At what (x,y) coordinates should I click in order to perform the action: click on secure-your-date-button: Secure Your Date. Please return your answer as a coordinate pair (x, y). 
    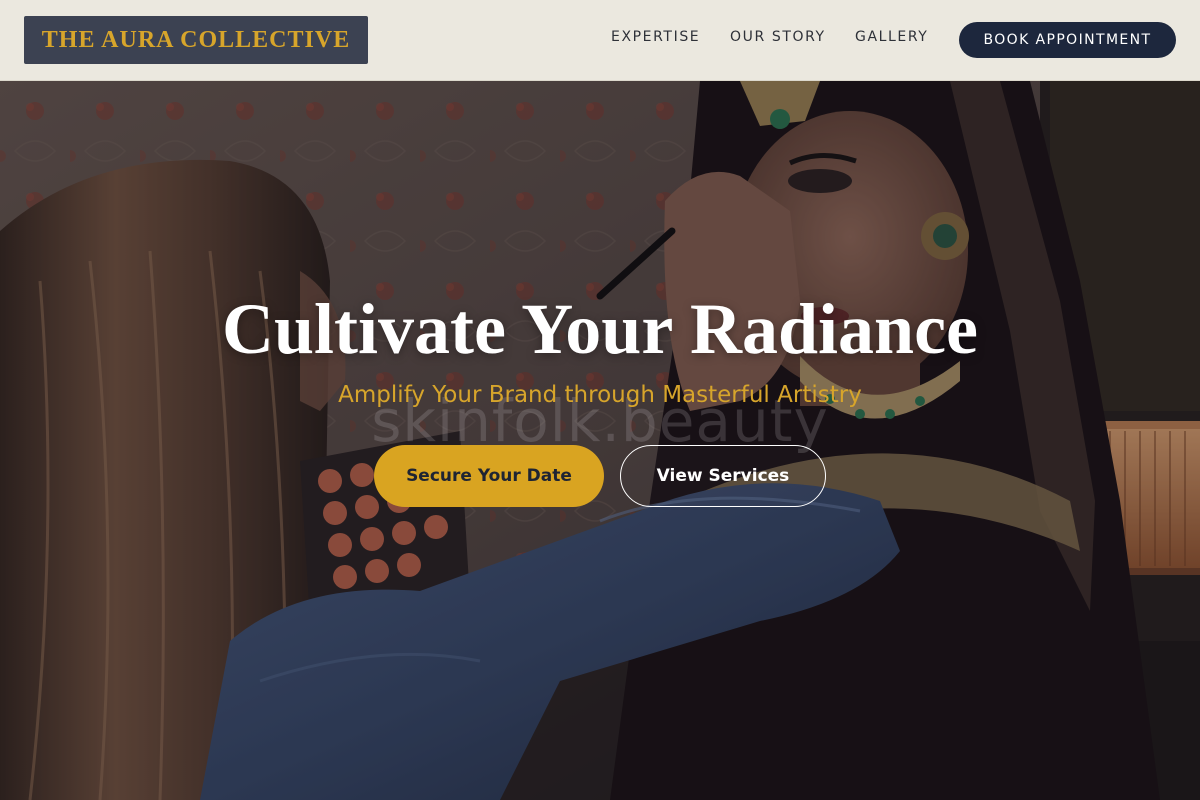
    Looking at the image, I should click on (489, 476).